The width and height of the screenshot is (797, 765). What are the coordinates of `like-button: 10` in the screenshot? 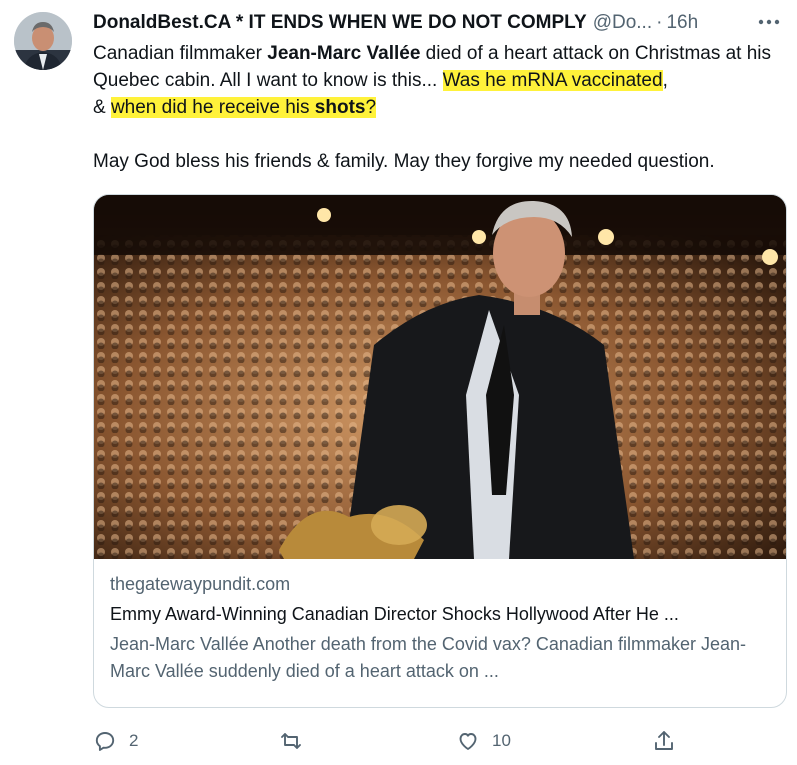 It's located at (483, 741).